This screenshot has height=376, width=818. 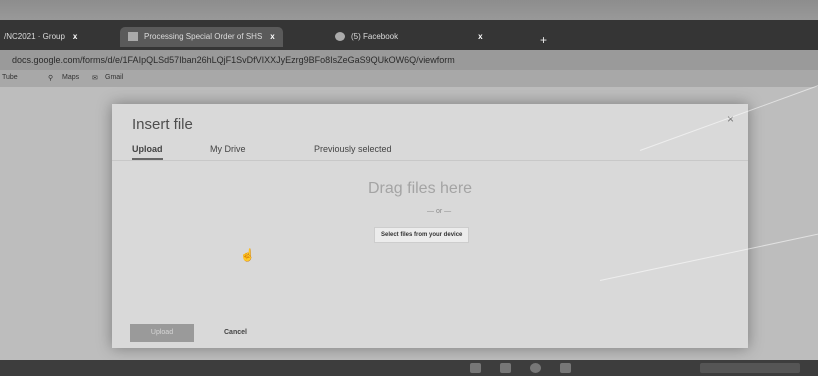 I want to click on facebook-favicon-icon, so click(x=340, y=37).